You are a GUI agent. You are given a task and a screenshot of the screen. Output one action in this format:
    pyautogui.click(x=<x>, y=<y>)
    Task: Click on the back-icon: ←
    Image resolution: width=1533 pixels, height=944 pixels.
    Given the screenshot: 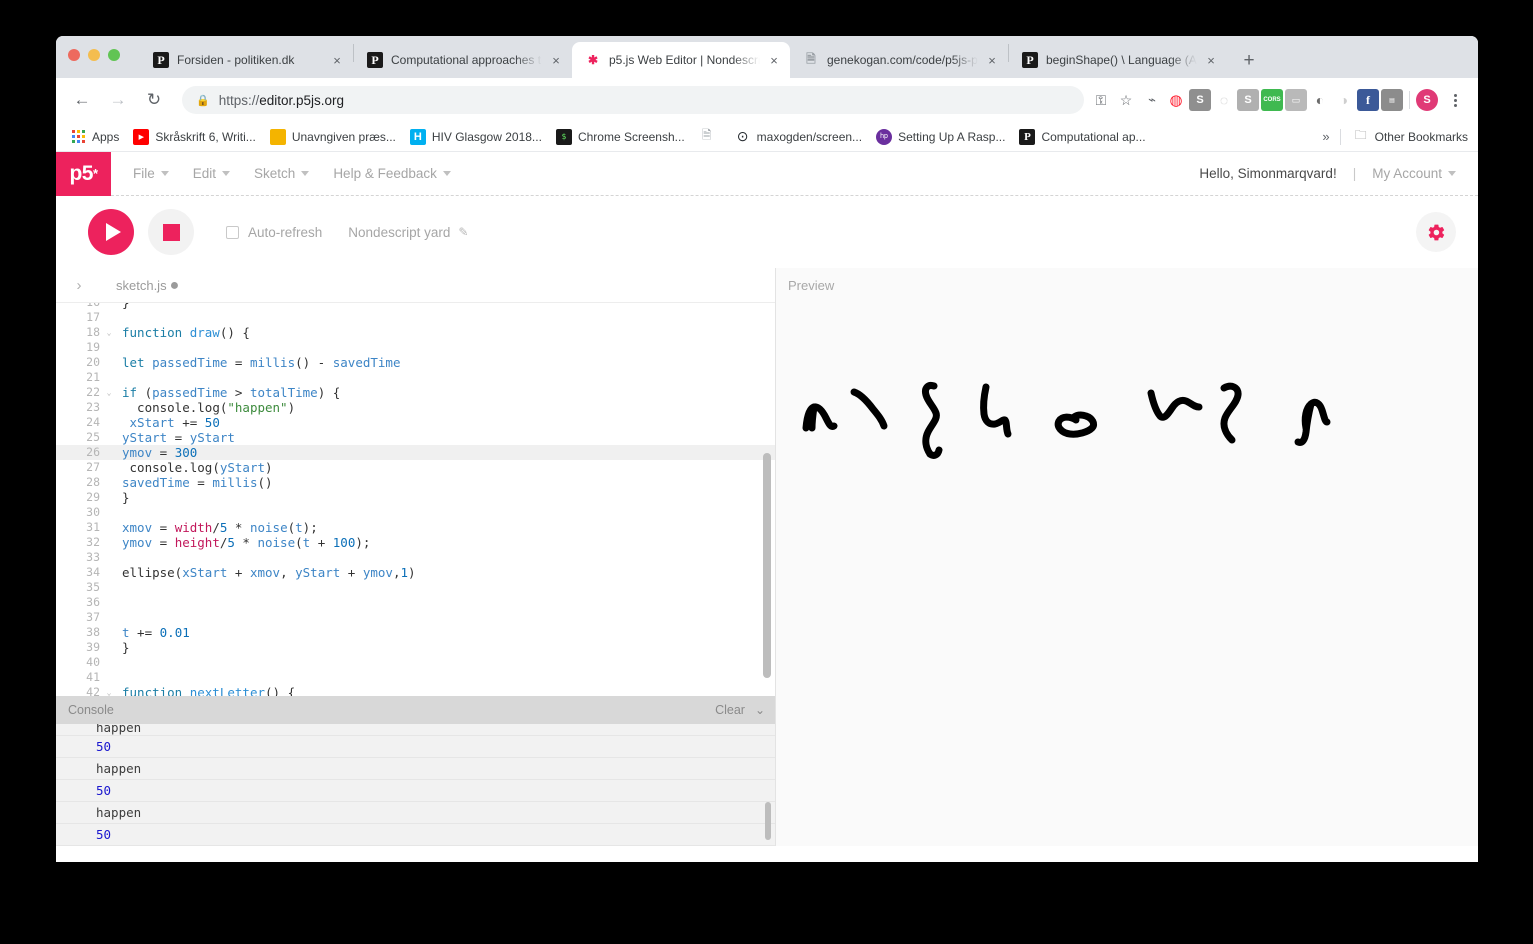 What is the action you would take?
    pyautogui.click(x=82, y=100)
    